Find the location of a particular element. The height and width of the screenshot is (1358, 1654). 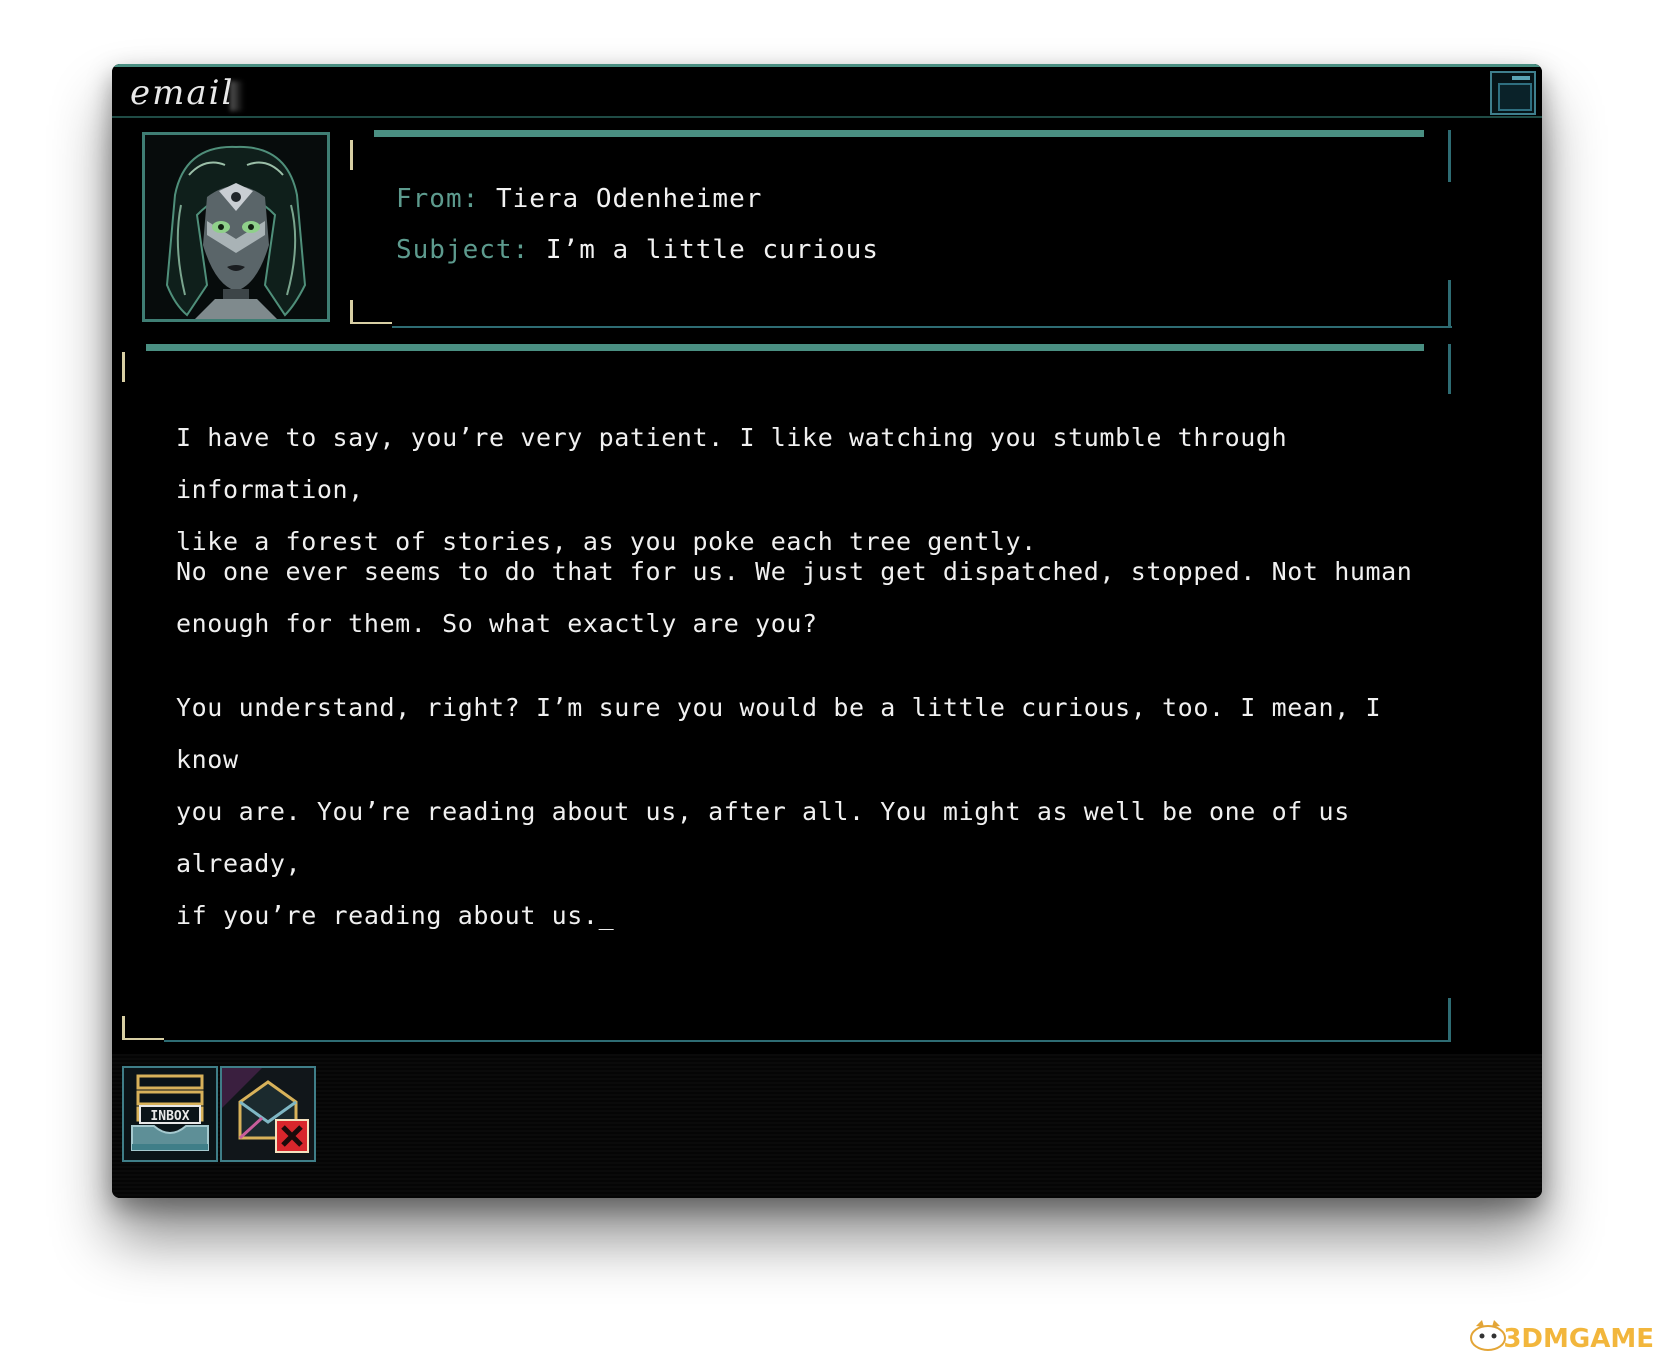

title-glow is located at coordinates (237, 96).